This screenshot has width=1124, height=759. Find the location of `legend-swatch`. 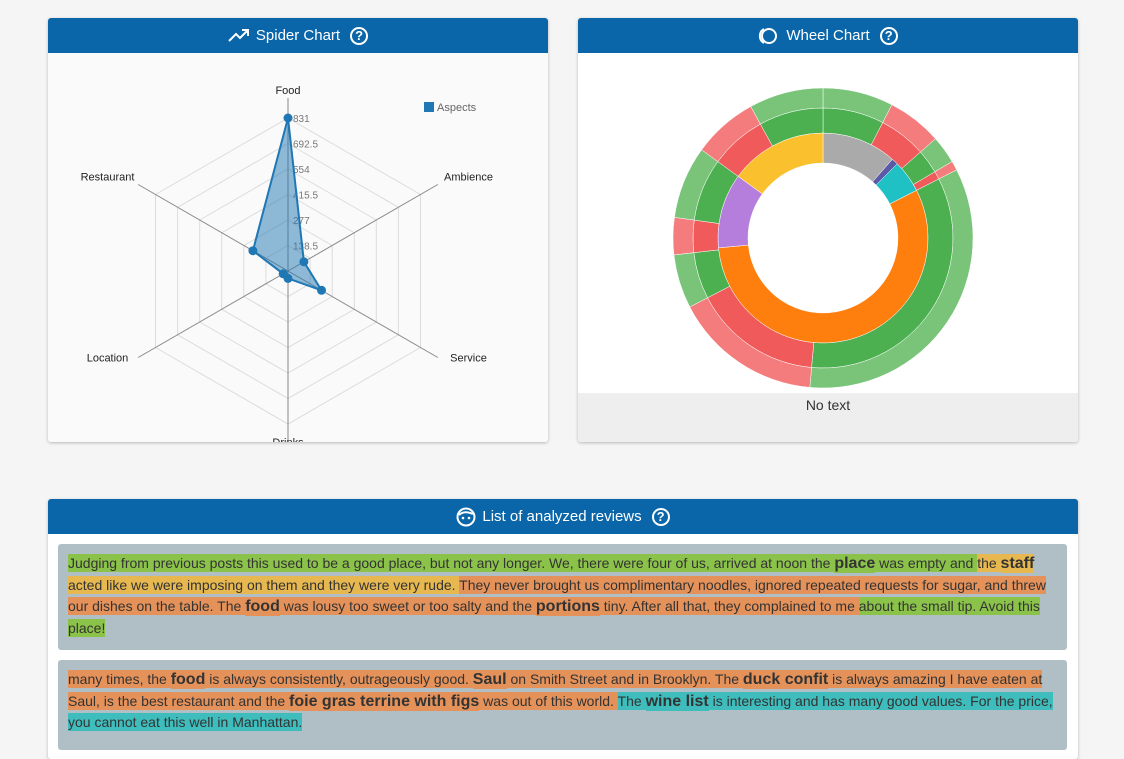

legend-swatch is located at coordinates (429, 107).